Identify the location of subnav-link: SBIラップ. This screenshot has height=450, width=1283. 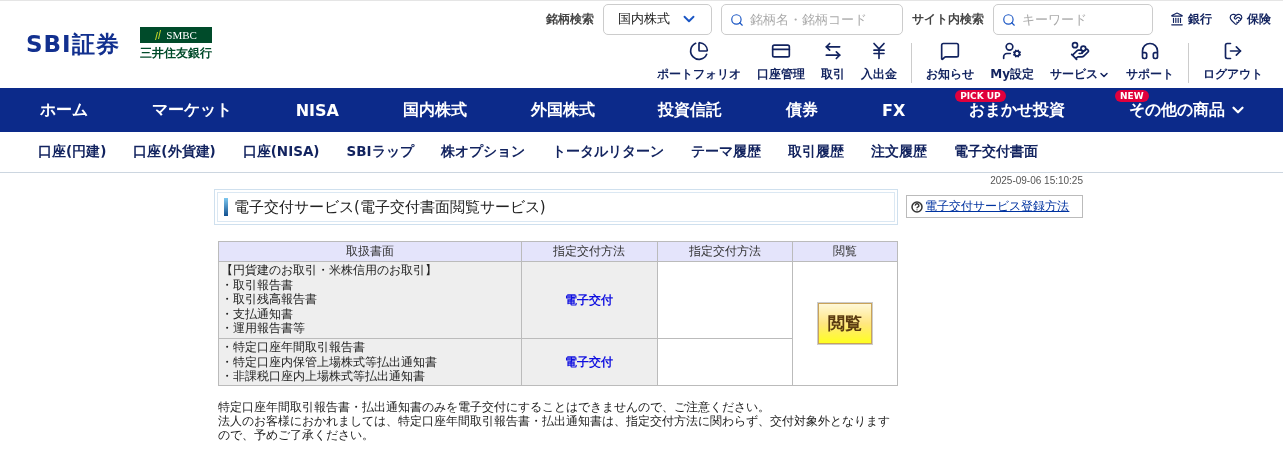
(380, 152).